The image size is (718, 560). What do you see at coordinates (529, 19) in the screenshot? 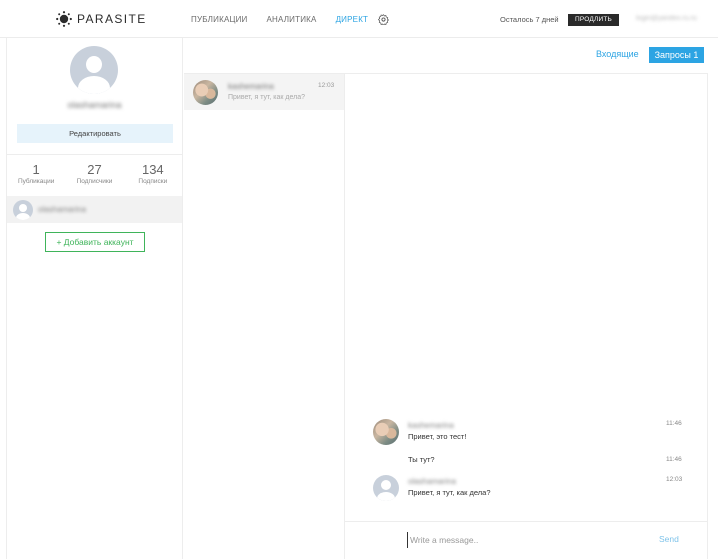
I see `subscription-remaining: Осталось 7 дней` at bounding box center [529, 19].